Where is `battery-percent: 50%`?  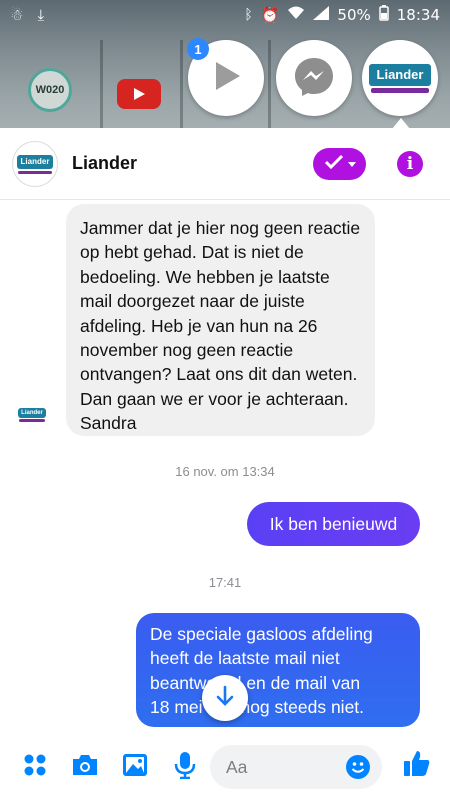 battery-percent: 50% is located at coordinates (354, 15).